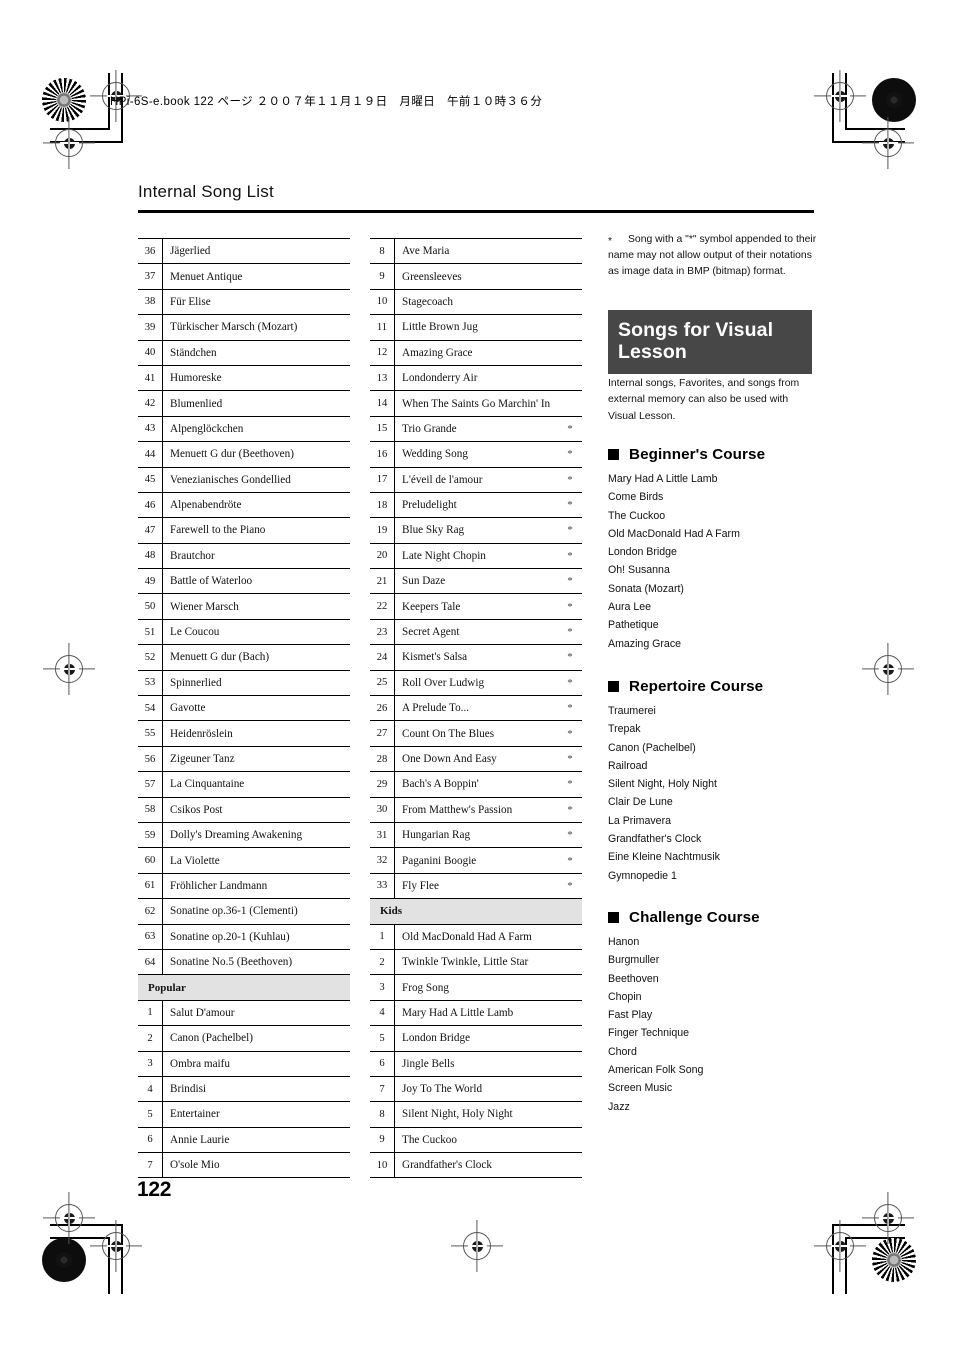 The width and height of the screenshot is (954, 1351). Describe the element at coordinates (628, 765) in the screenshot. I see `list-item: Railroad` at that location.